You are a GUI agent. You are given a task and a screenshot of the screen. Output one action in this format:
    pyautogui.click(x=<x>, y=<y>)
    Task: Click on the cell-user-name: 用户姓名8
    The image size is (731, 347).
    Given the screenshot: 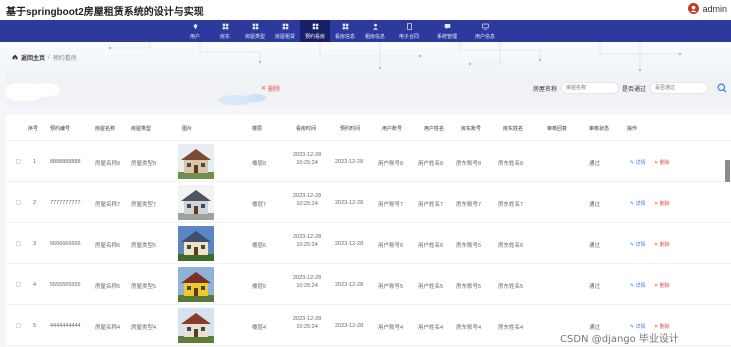 What is the action you would take?
    pyautogui.click(x=431, y=164)
    